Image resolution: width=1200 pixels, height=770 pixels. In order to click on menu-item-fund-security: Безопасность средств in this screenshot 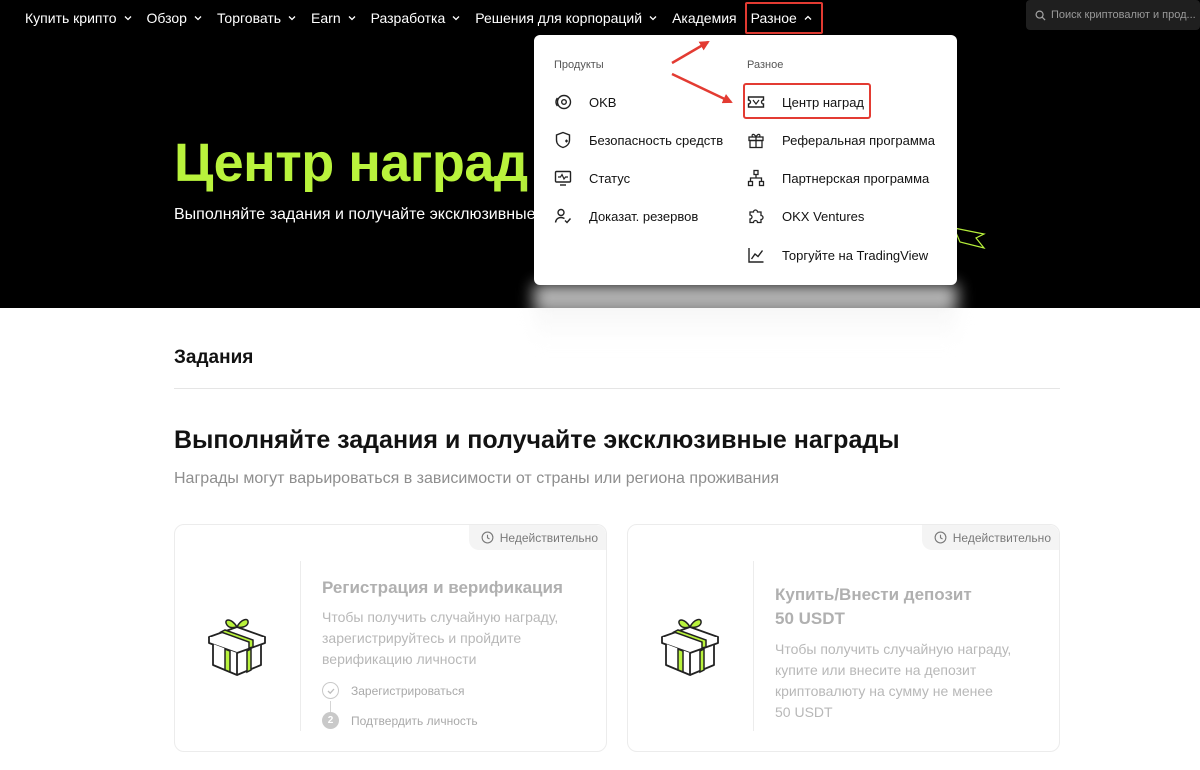, I will do `click(638, 140)`.